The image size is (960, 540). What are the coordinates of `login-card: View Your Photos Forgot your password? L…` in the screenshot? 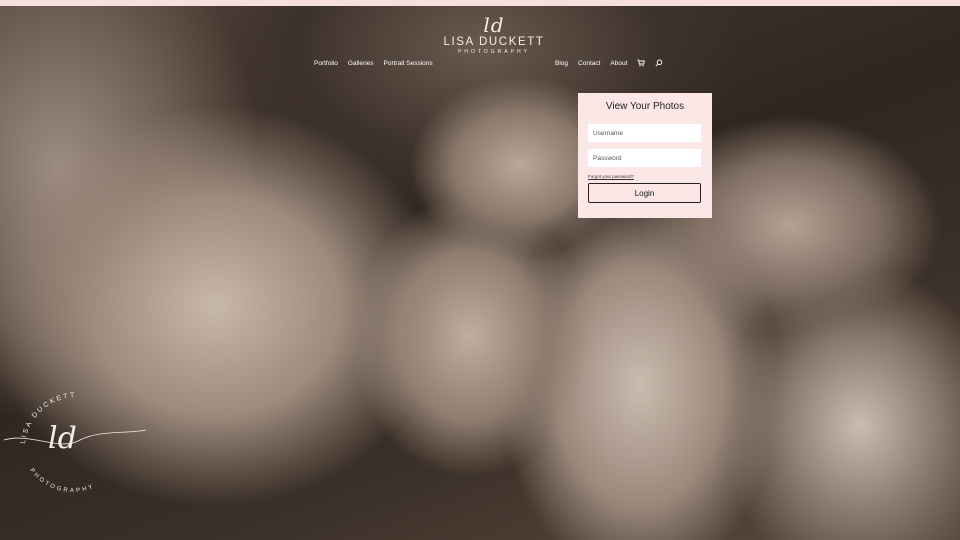 It's located at (645, 155).